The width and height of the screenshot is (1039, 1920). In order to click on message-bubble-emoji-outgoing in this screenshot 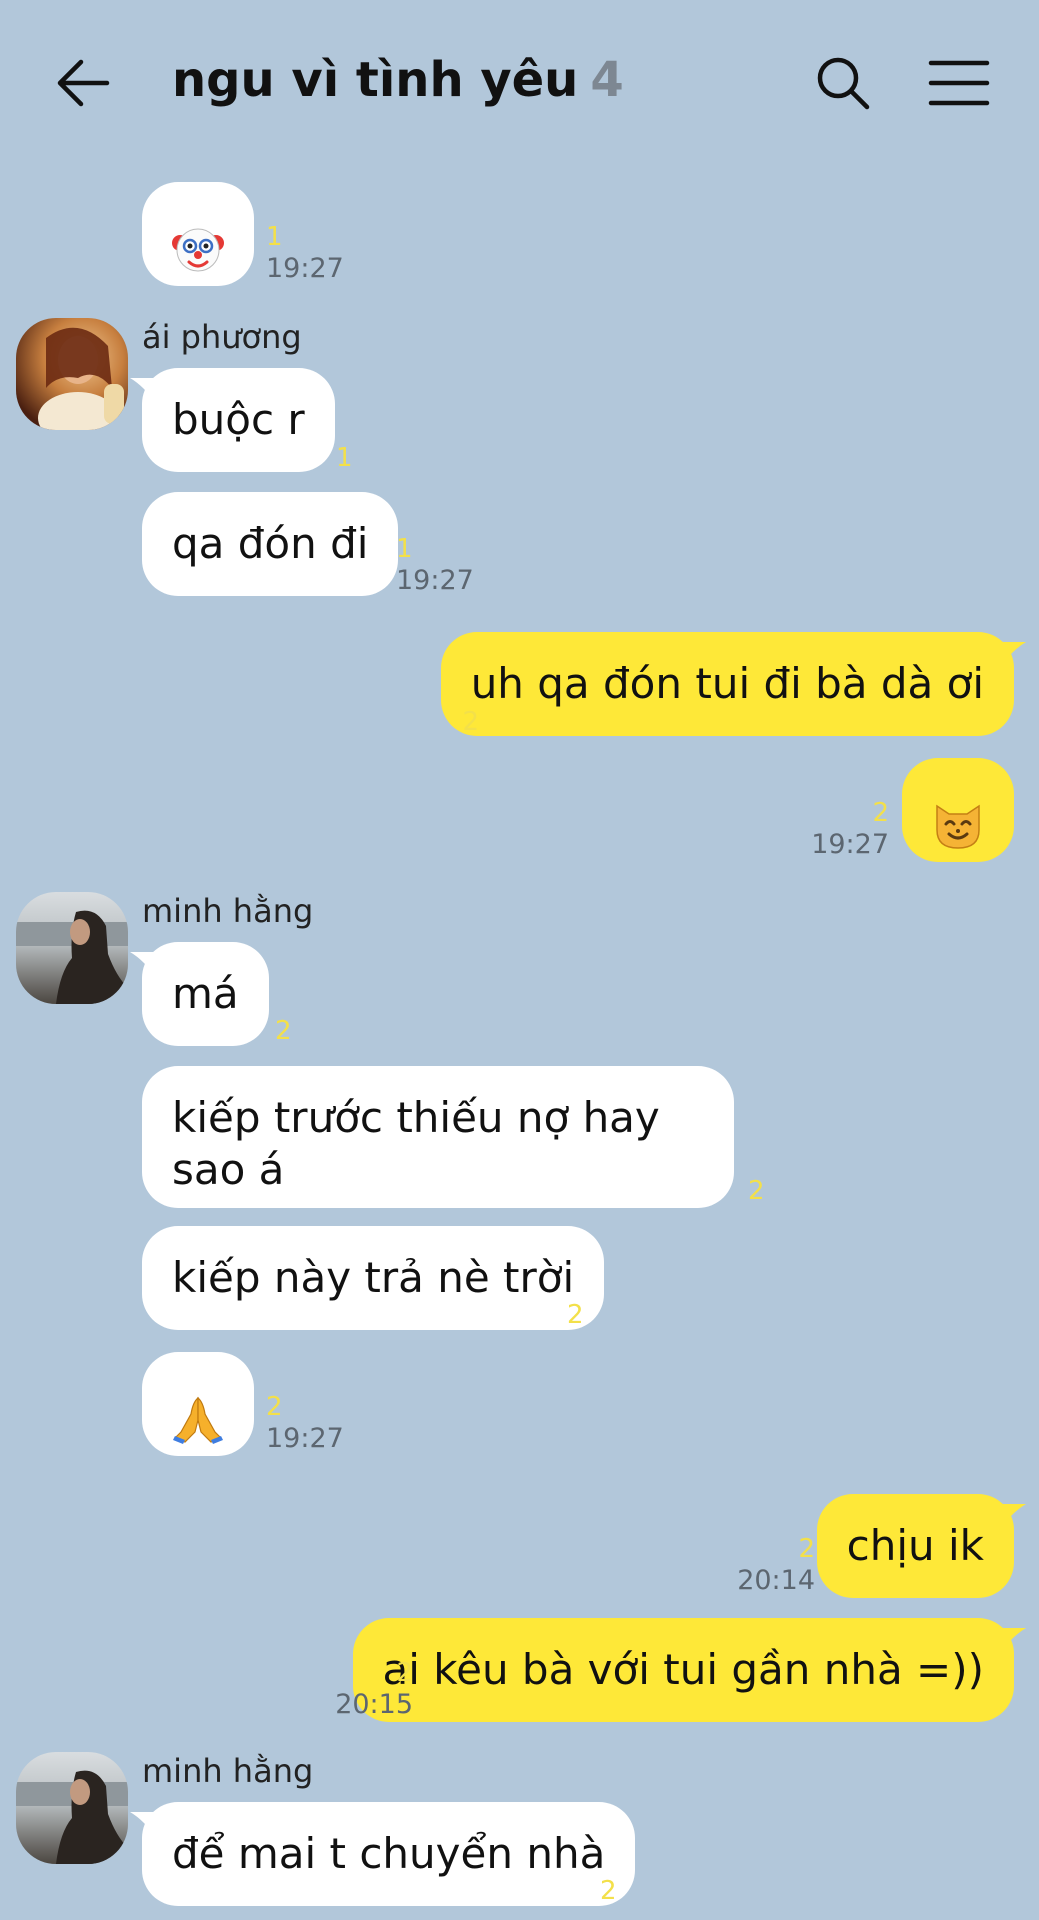, I will do `click(958, 810)`.